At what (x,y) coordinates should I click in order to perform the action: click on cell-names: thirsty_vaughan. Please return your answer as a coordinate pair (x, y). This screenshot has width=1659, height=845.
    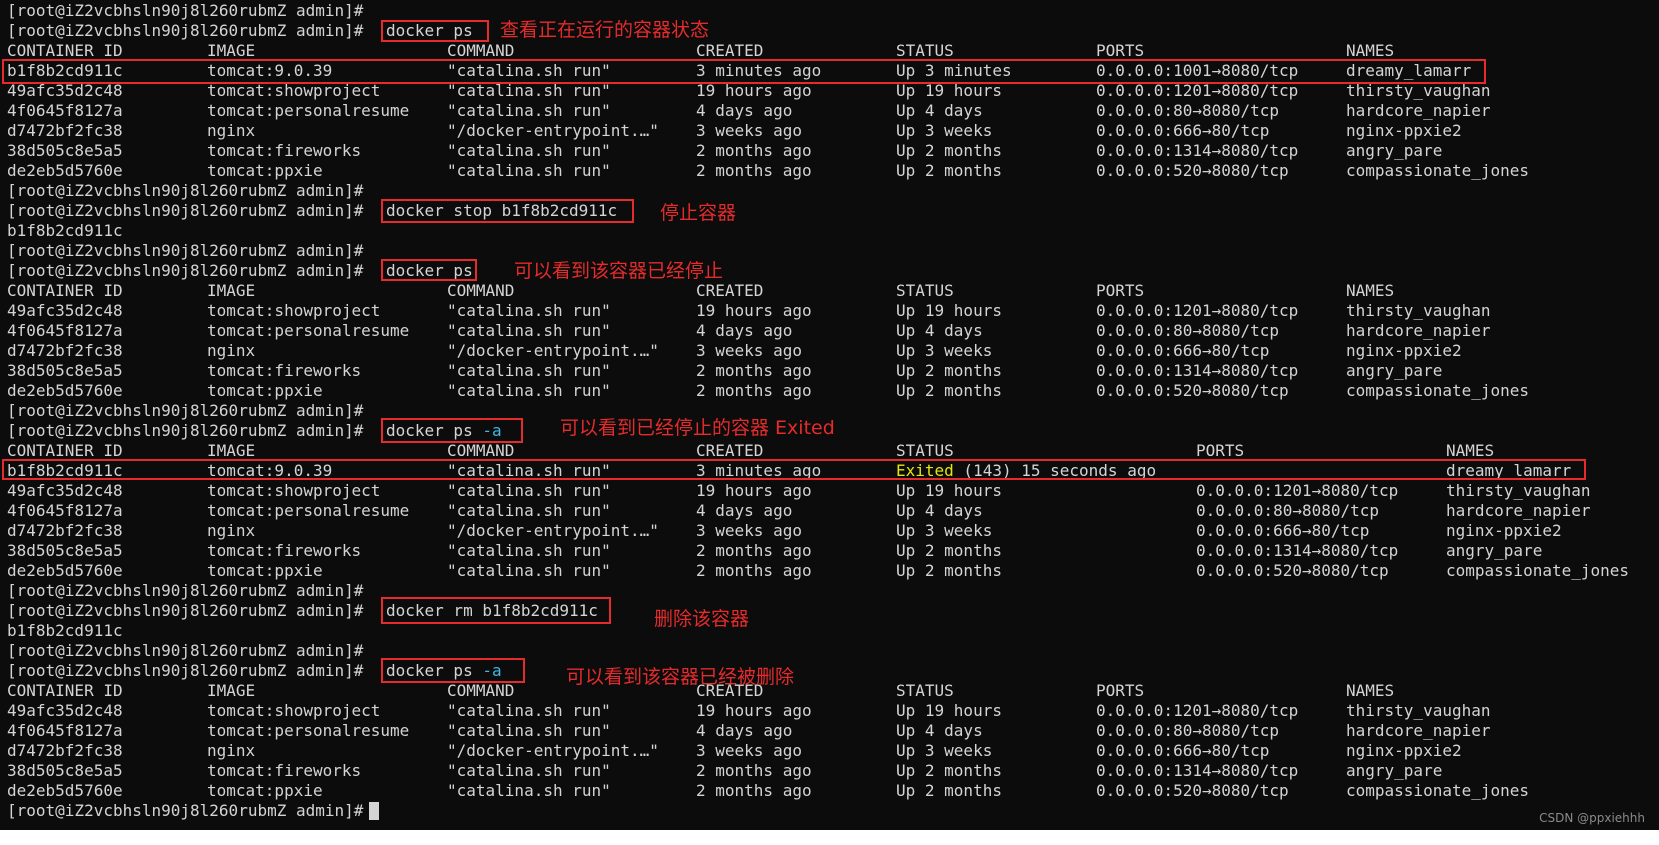
    Looking at the image, I should click on (1418, 90).